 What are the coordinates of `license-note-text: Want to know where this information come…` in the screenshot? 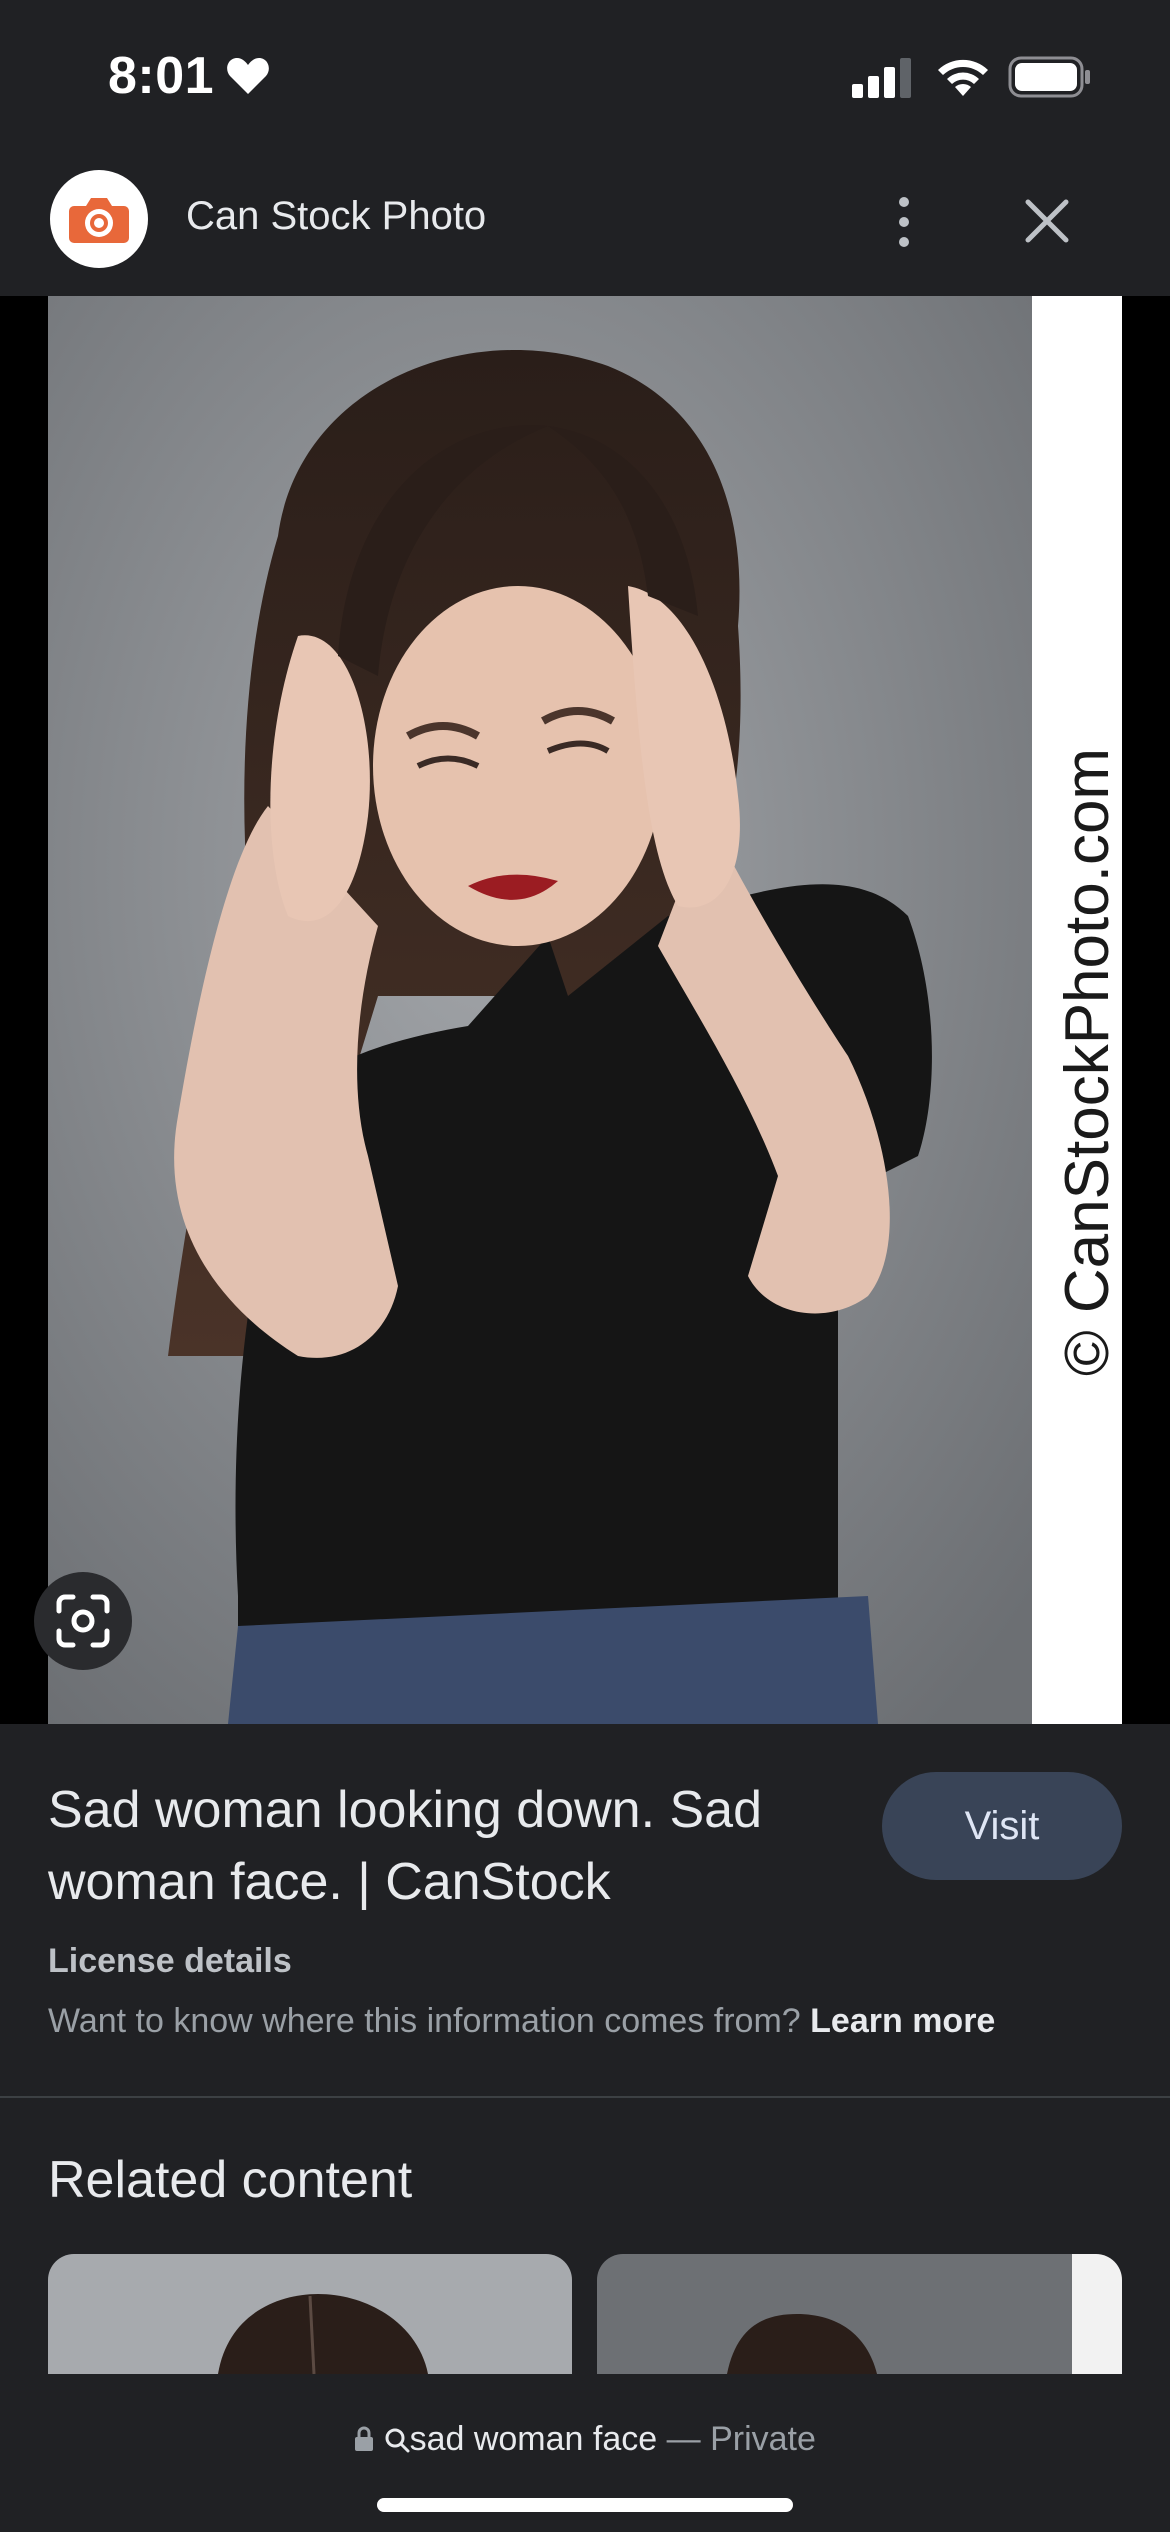 It's located at (424, 2021).